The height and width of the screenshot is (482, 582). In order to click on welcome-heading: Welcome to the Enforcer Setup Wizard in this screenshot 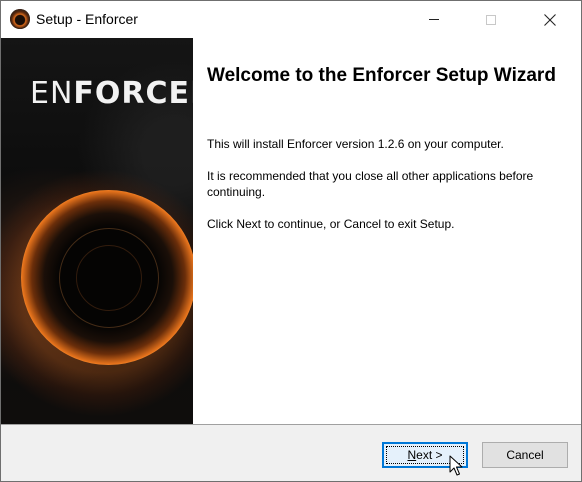, I will do `click(381, 75)`.